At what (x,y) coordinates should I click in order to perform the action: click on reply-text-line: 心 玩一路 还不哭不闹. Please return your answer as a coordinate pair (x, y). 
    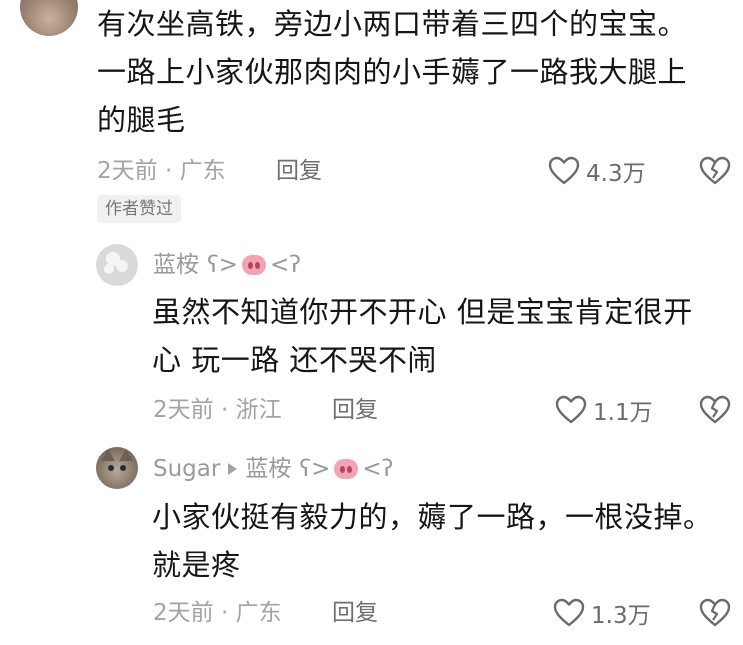
    Looking at the image, I should click on (294, 360).